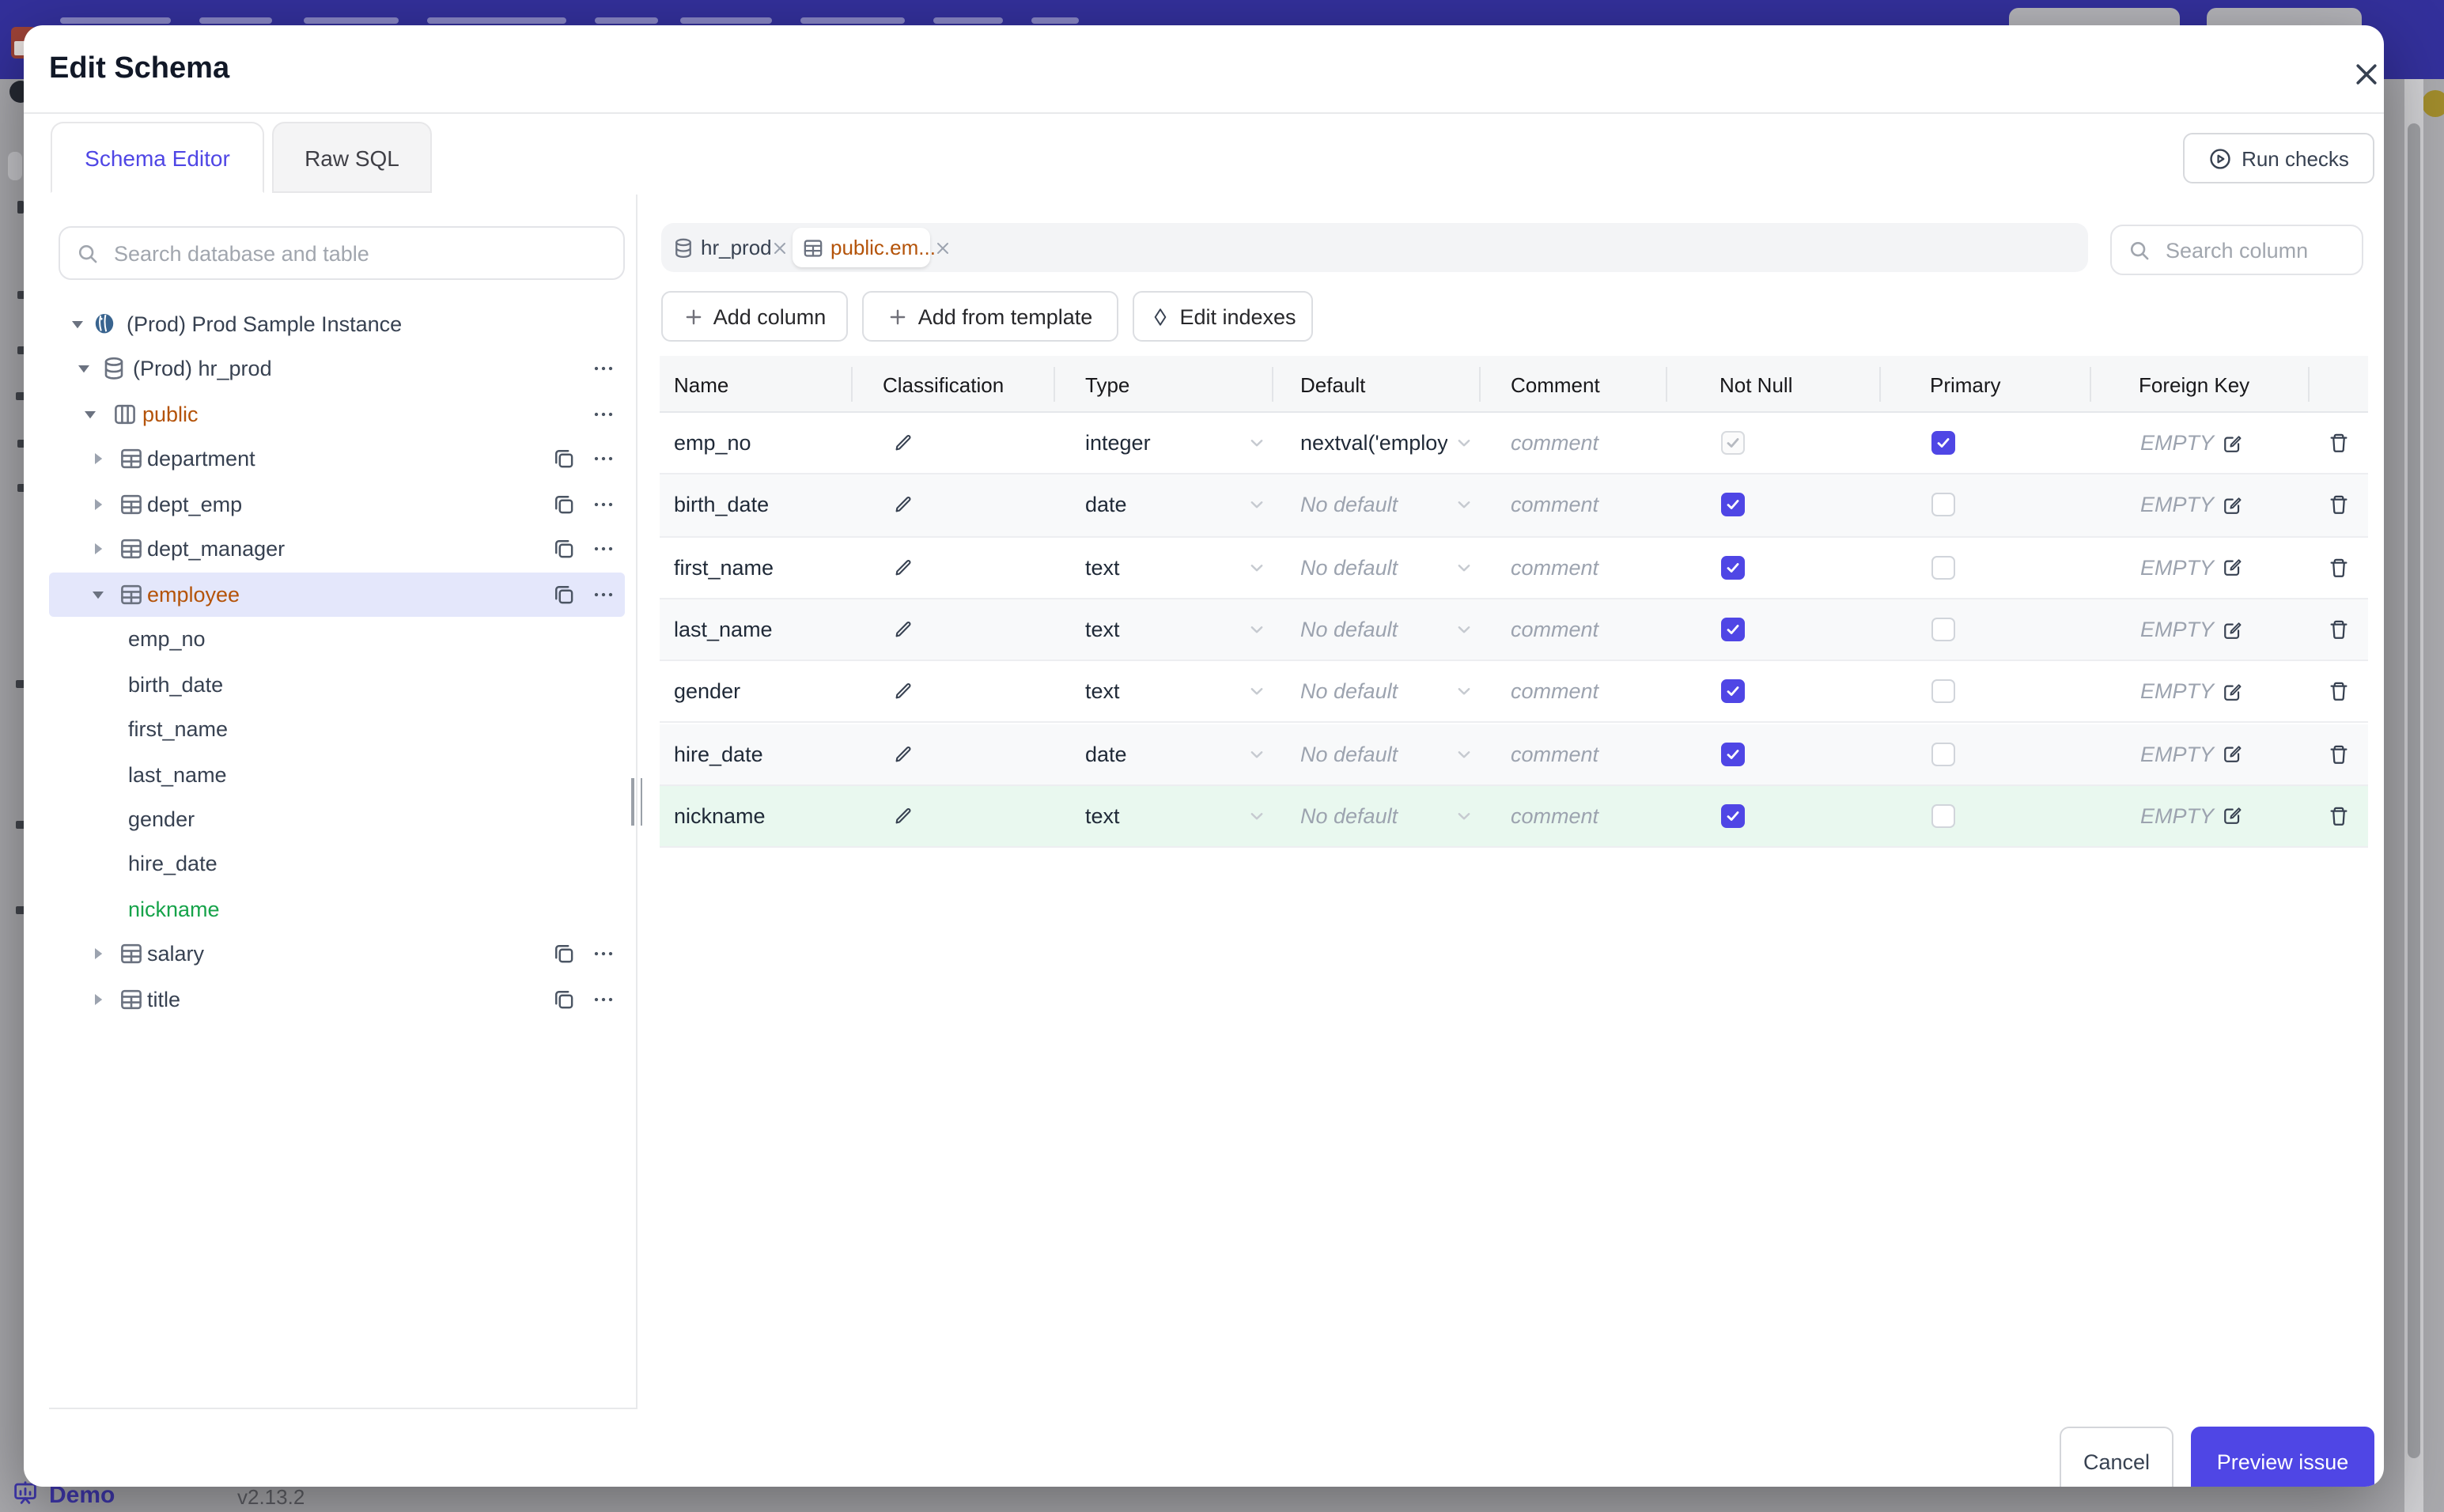 The width and height of the screenshot is (2444, 1512). I want to click on tab-schema-editor: Schema Editor, so click(157, 158).